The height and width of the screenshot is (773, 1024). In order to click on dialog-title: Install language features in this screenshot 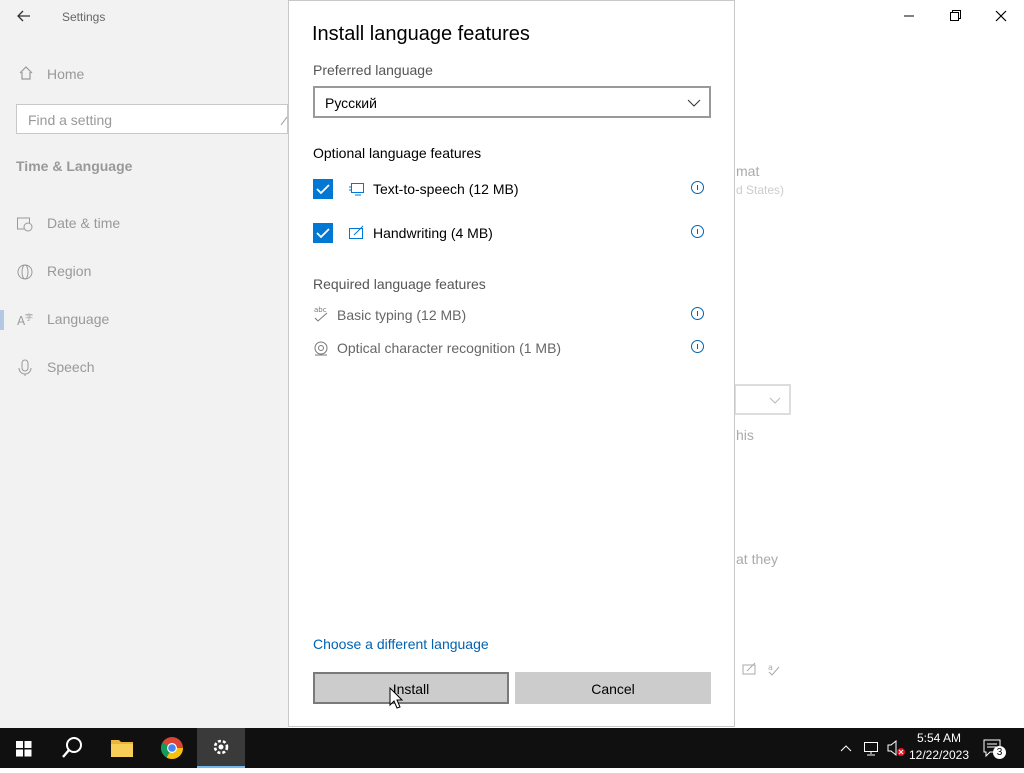, I will do `click(421, 34)`.